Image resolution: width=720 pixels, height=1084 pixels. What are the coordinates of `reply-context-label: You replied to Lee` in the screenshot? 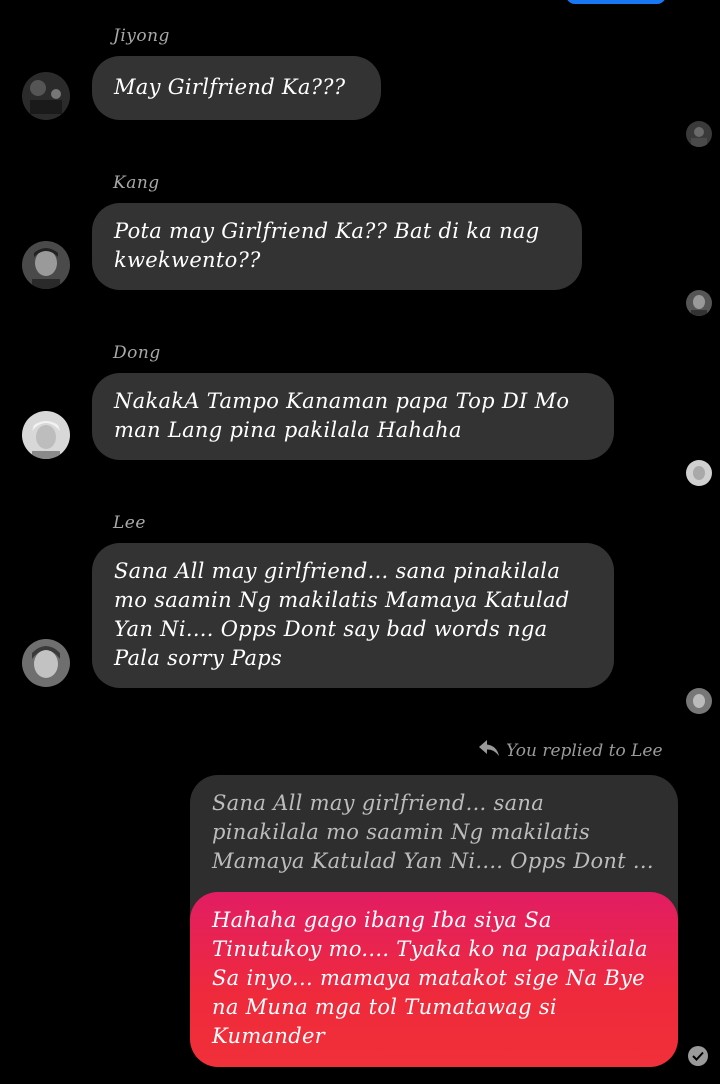 It's located at (584, 750).